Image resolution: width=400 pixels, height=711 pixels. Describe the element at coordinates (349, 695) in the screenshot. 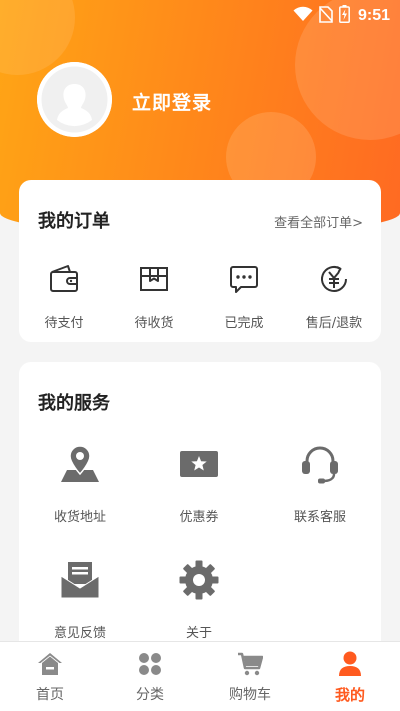

I see `tab-label: 我的` at that location.